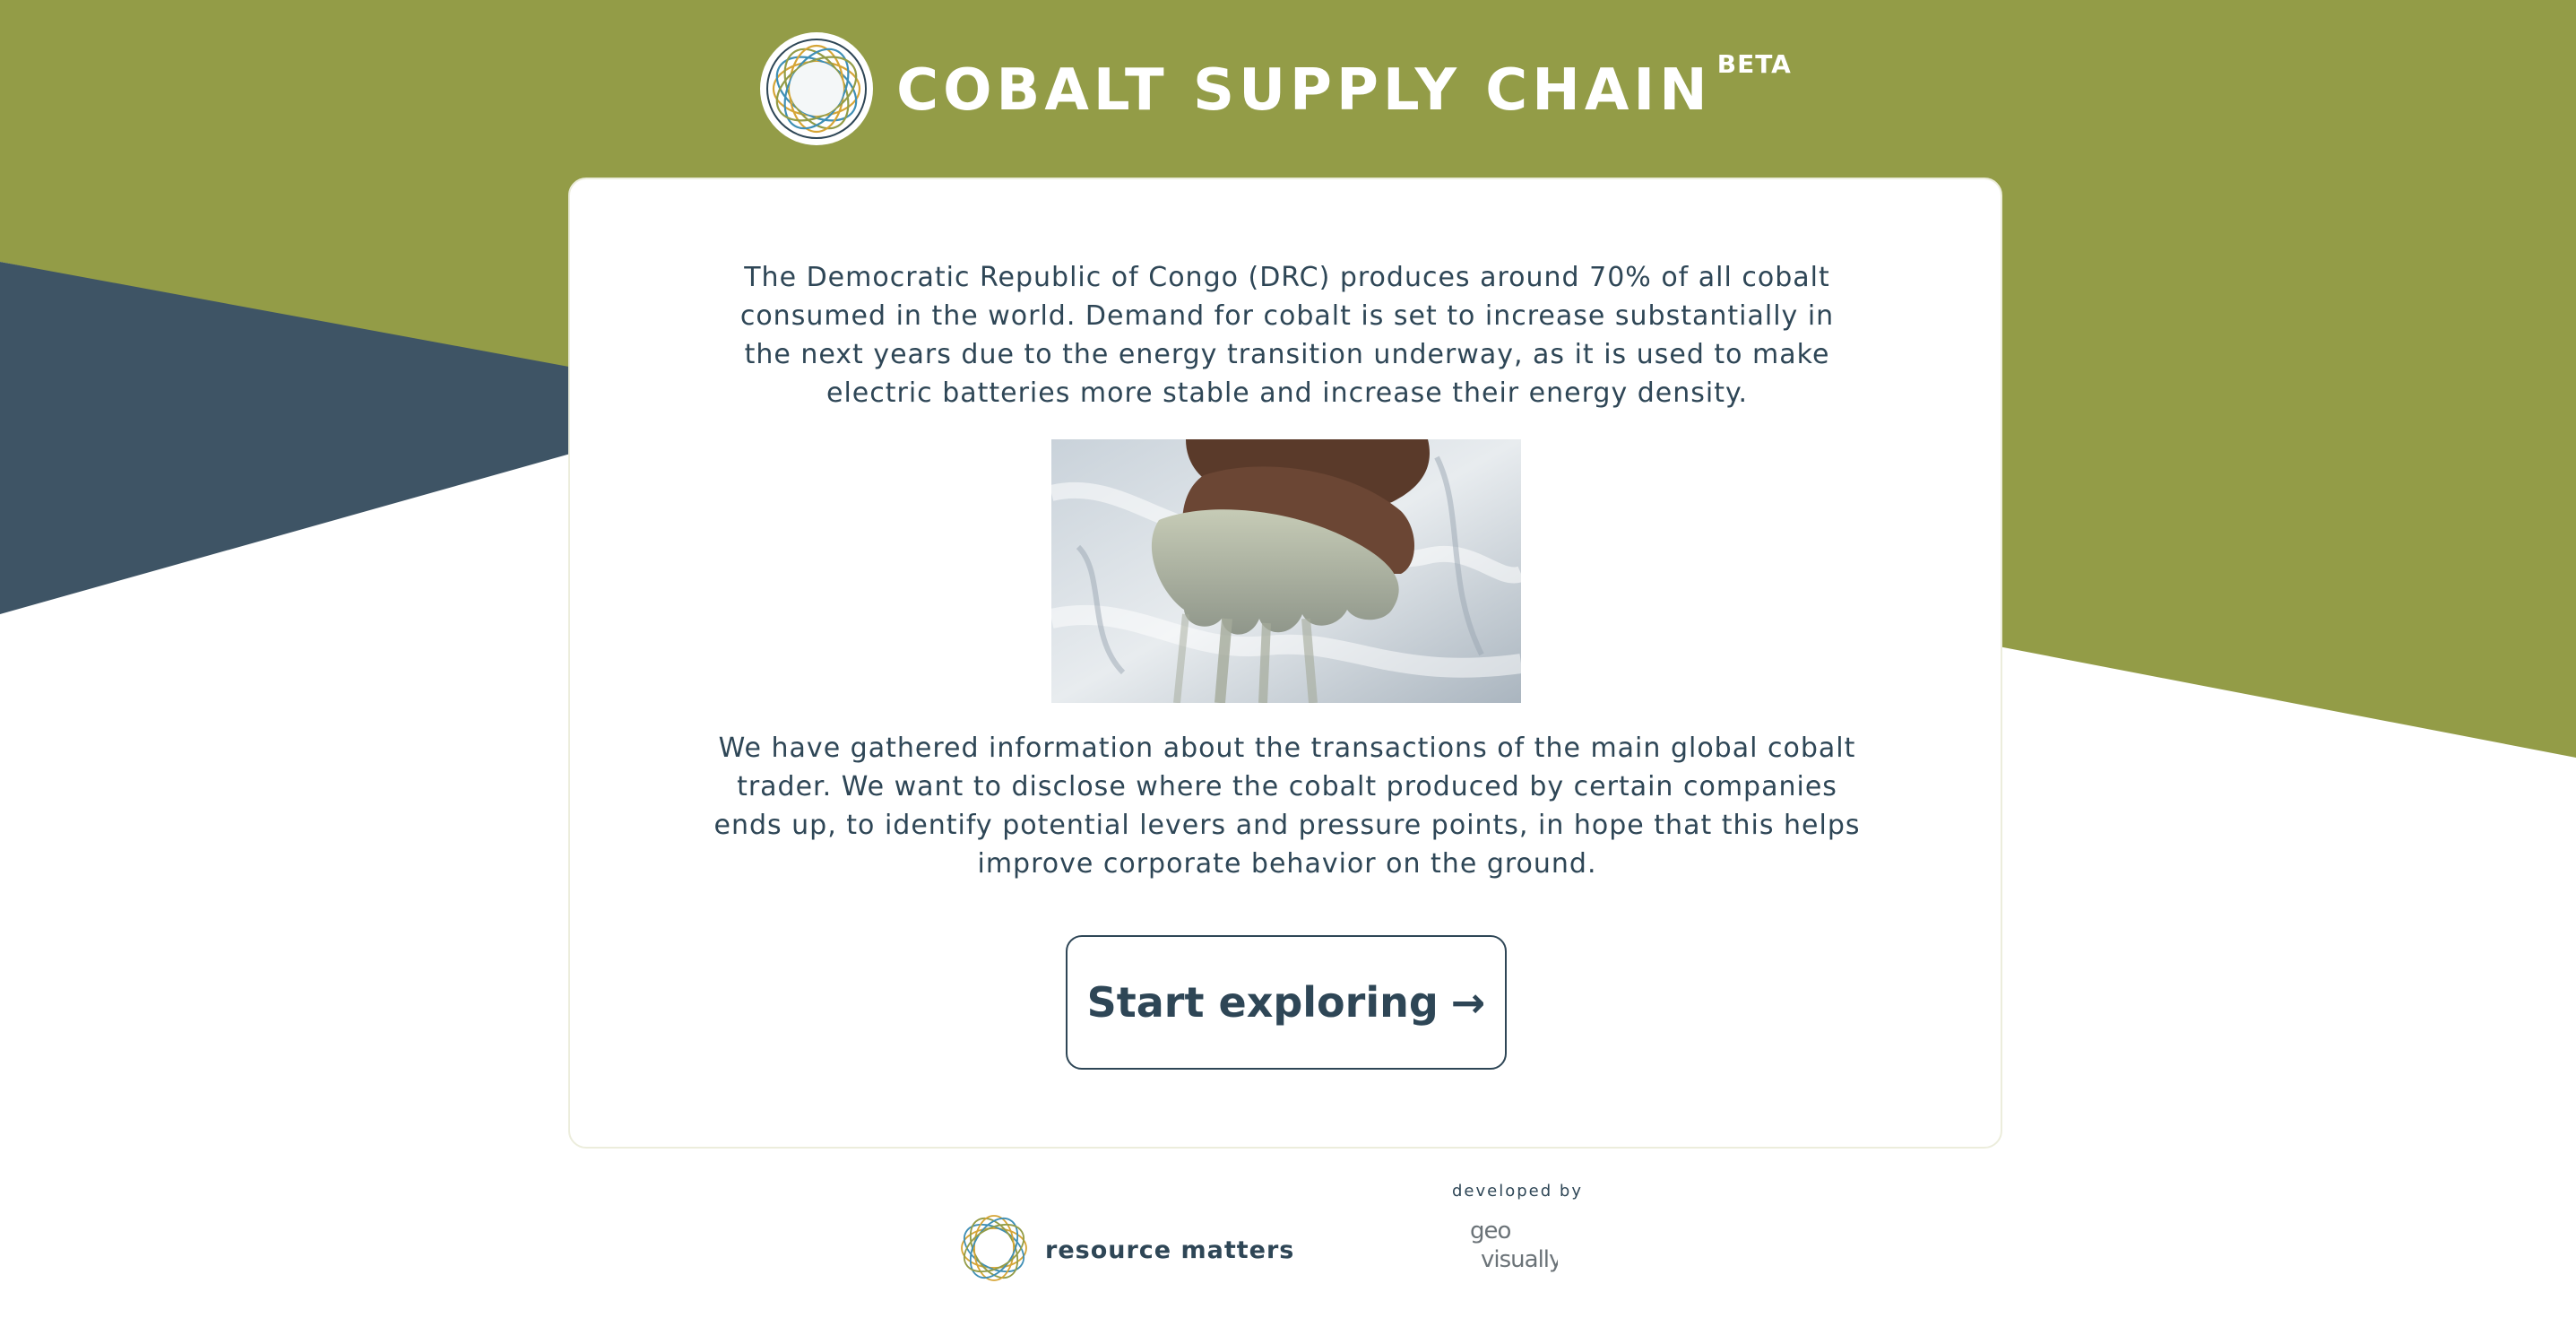  Describe the element at coordinates (817, 89) in the screenshot. I see `cobalt-ring-logo-icon` at that location.